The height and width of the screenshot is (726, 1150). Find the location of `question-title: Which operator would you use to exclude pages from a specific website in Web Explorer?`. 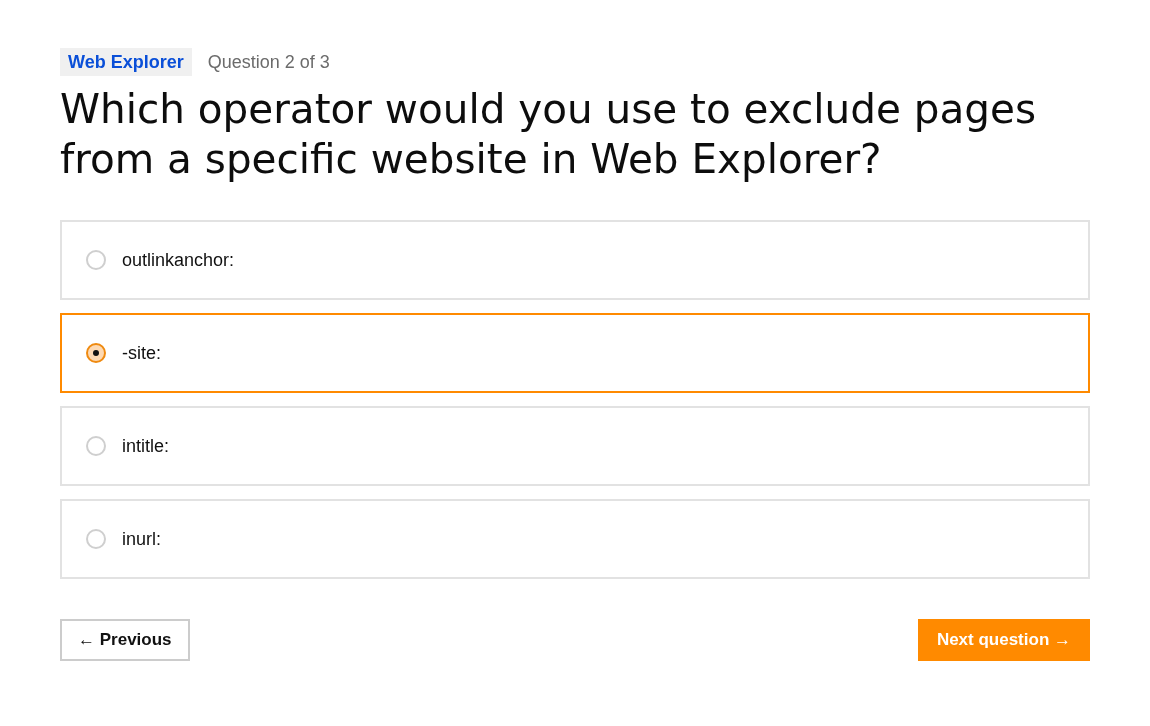

question-title: Which operator would you use to exclude pages from a specific website in Web Explorer? is located at coordinates (548, 134).